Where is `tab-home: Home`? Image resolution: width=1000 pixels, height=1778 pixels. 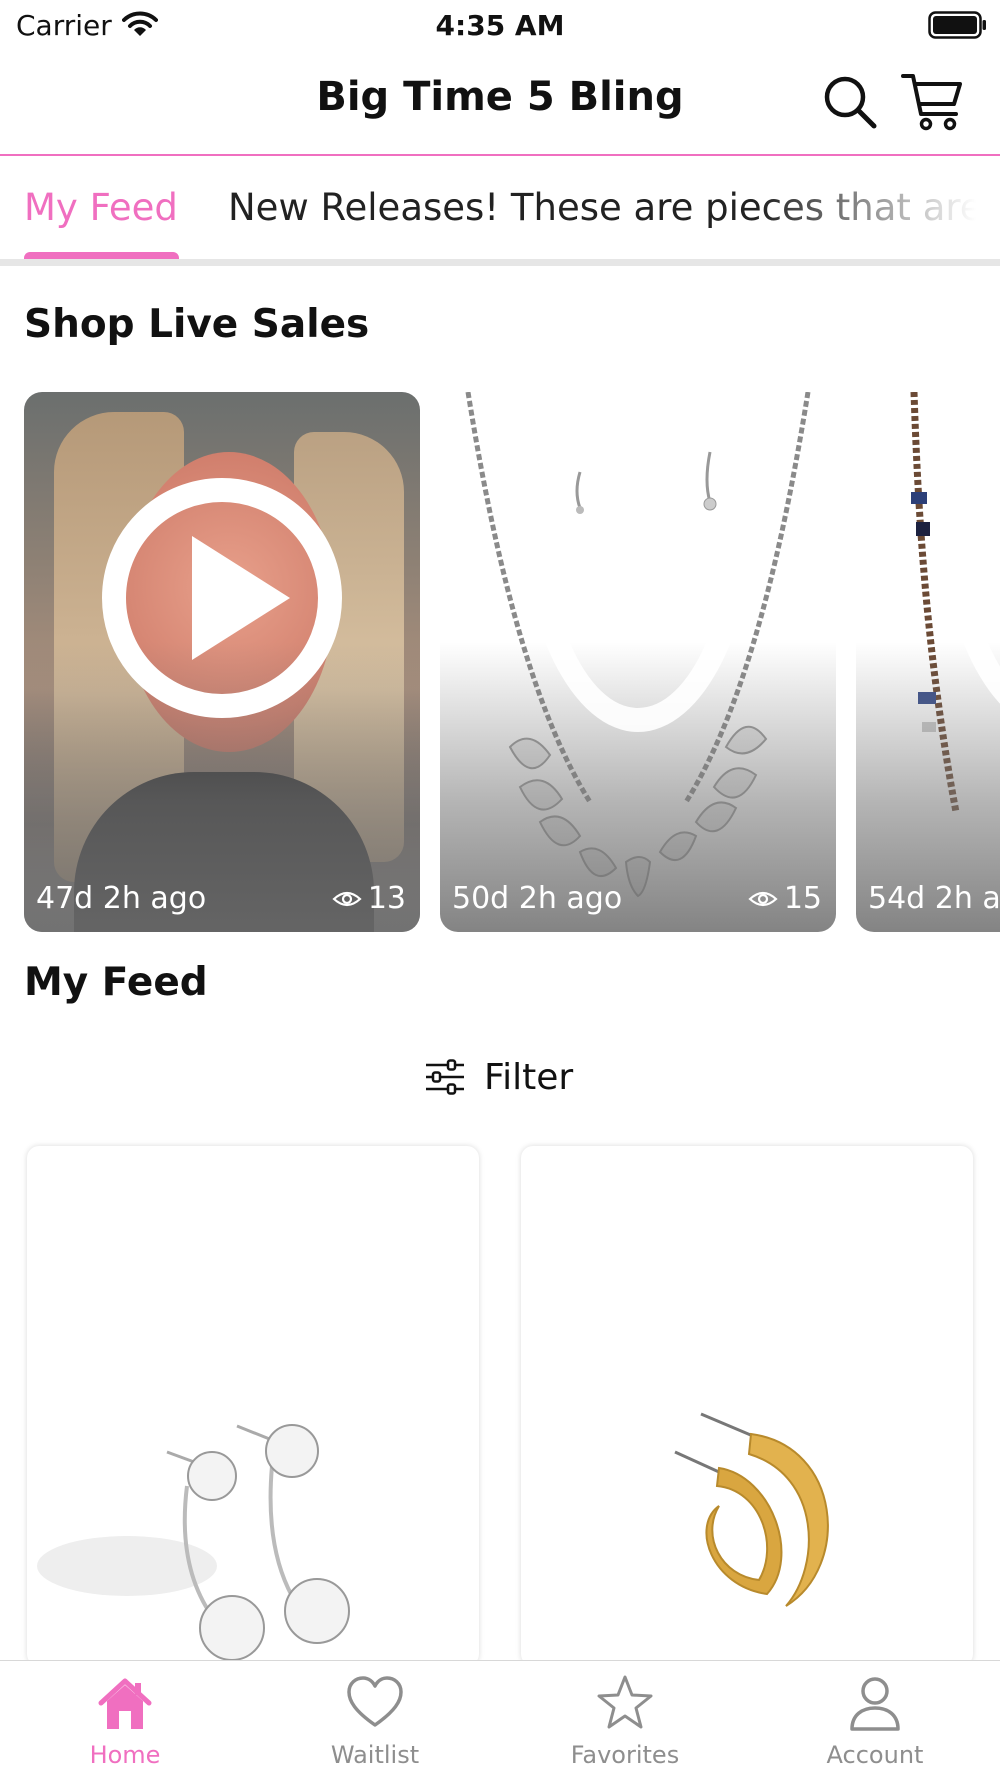
tab-home: Home is located at coordinates (125, 1719).